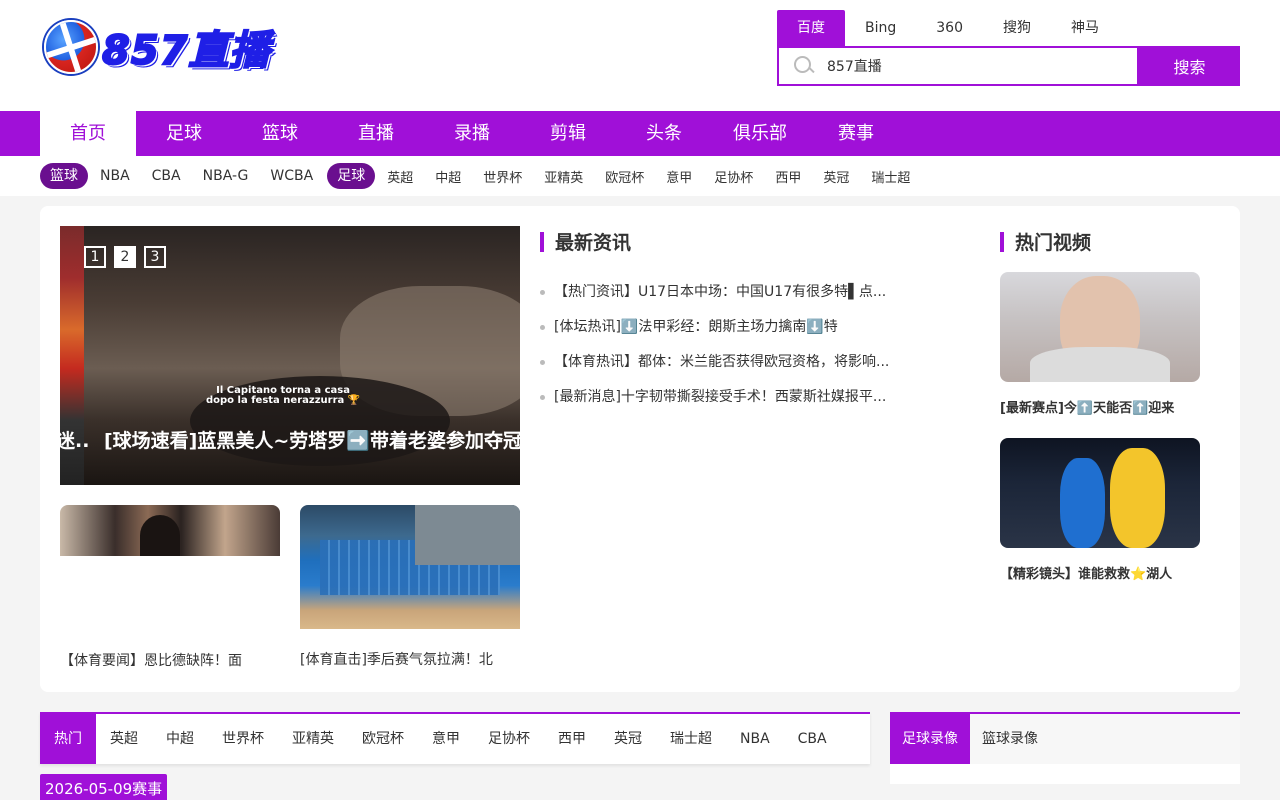  What do you see at coordinates (593, 243) in the screenshot?
I see `latest-news-title-text: 最新资讯` at bounding box center [593, 243].